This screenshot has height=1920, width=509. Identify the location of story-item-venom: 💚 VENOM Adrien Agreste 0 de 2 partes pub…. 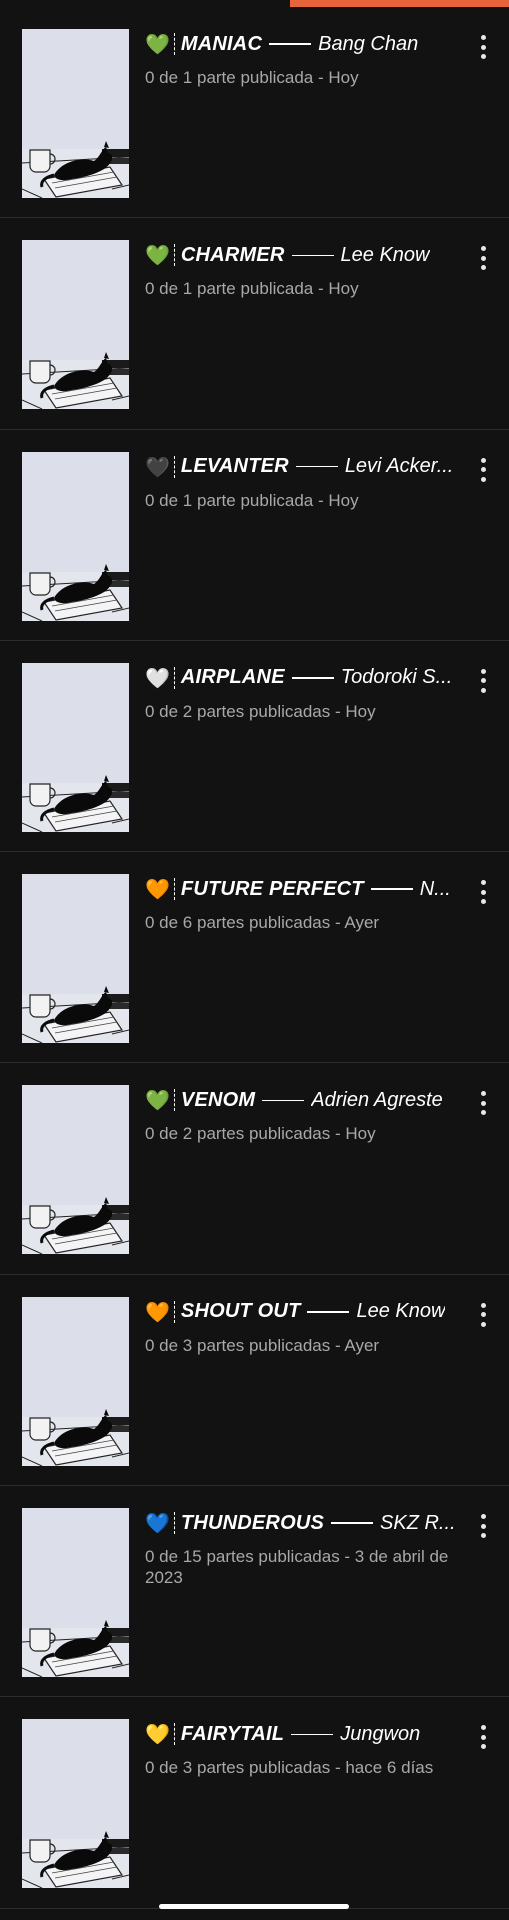
(254, 1169).